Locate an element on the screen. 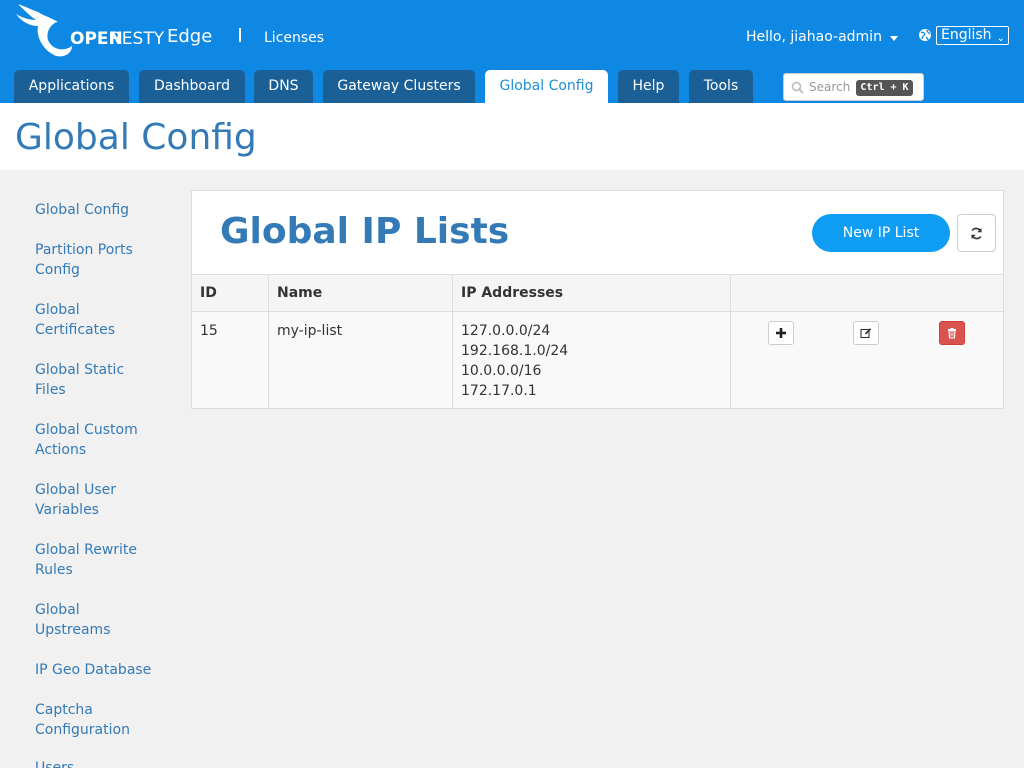 The height and width of the screenshot is (768, 1024). hummingbird-logo-icon is located at coordinates (44, 30).